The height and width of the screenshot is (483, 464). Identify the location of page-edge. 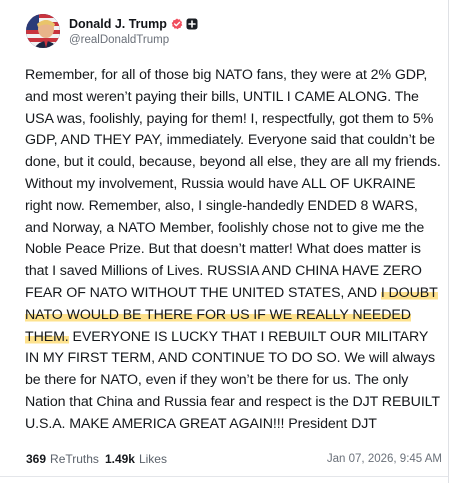
(458, 241).